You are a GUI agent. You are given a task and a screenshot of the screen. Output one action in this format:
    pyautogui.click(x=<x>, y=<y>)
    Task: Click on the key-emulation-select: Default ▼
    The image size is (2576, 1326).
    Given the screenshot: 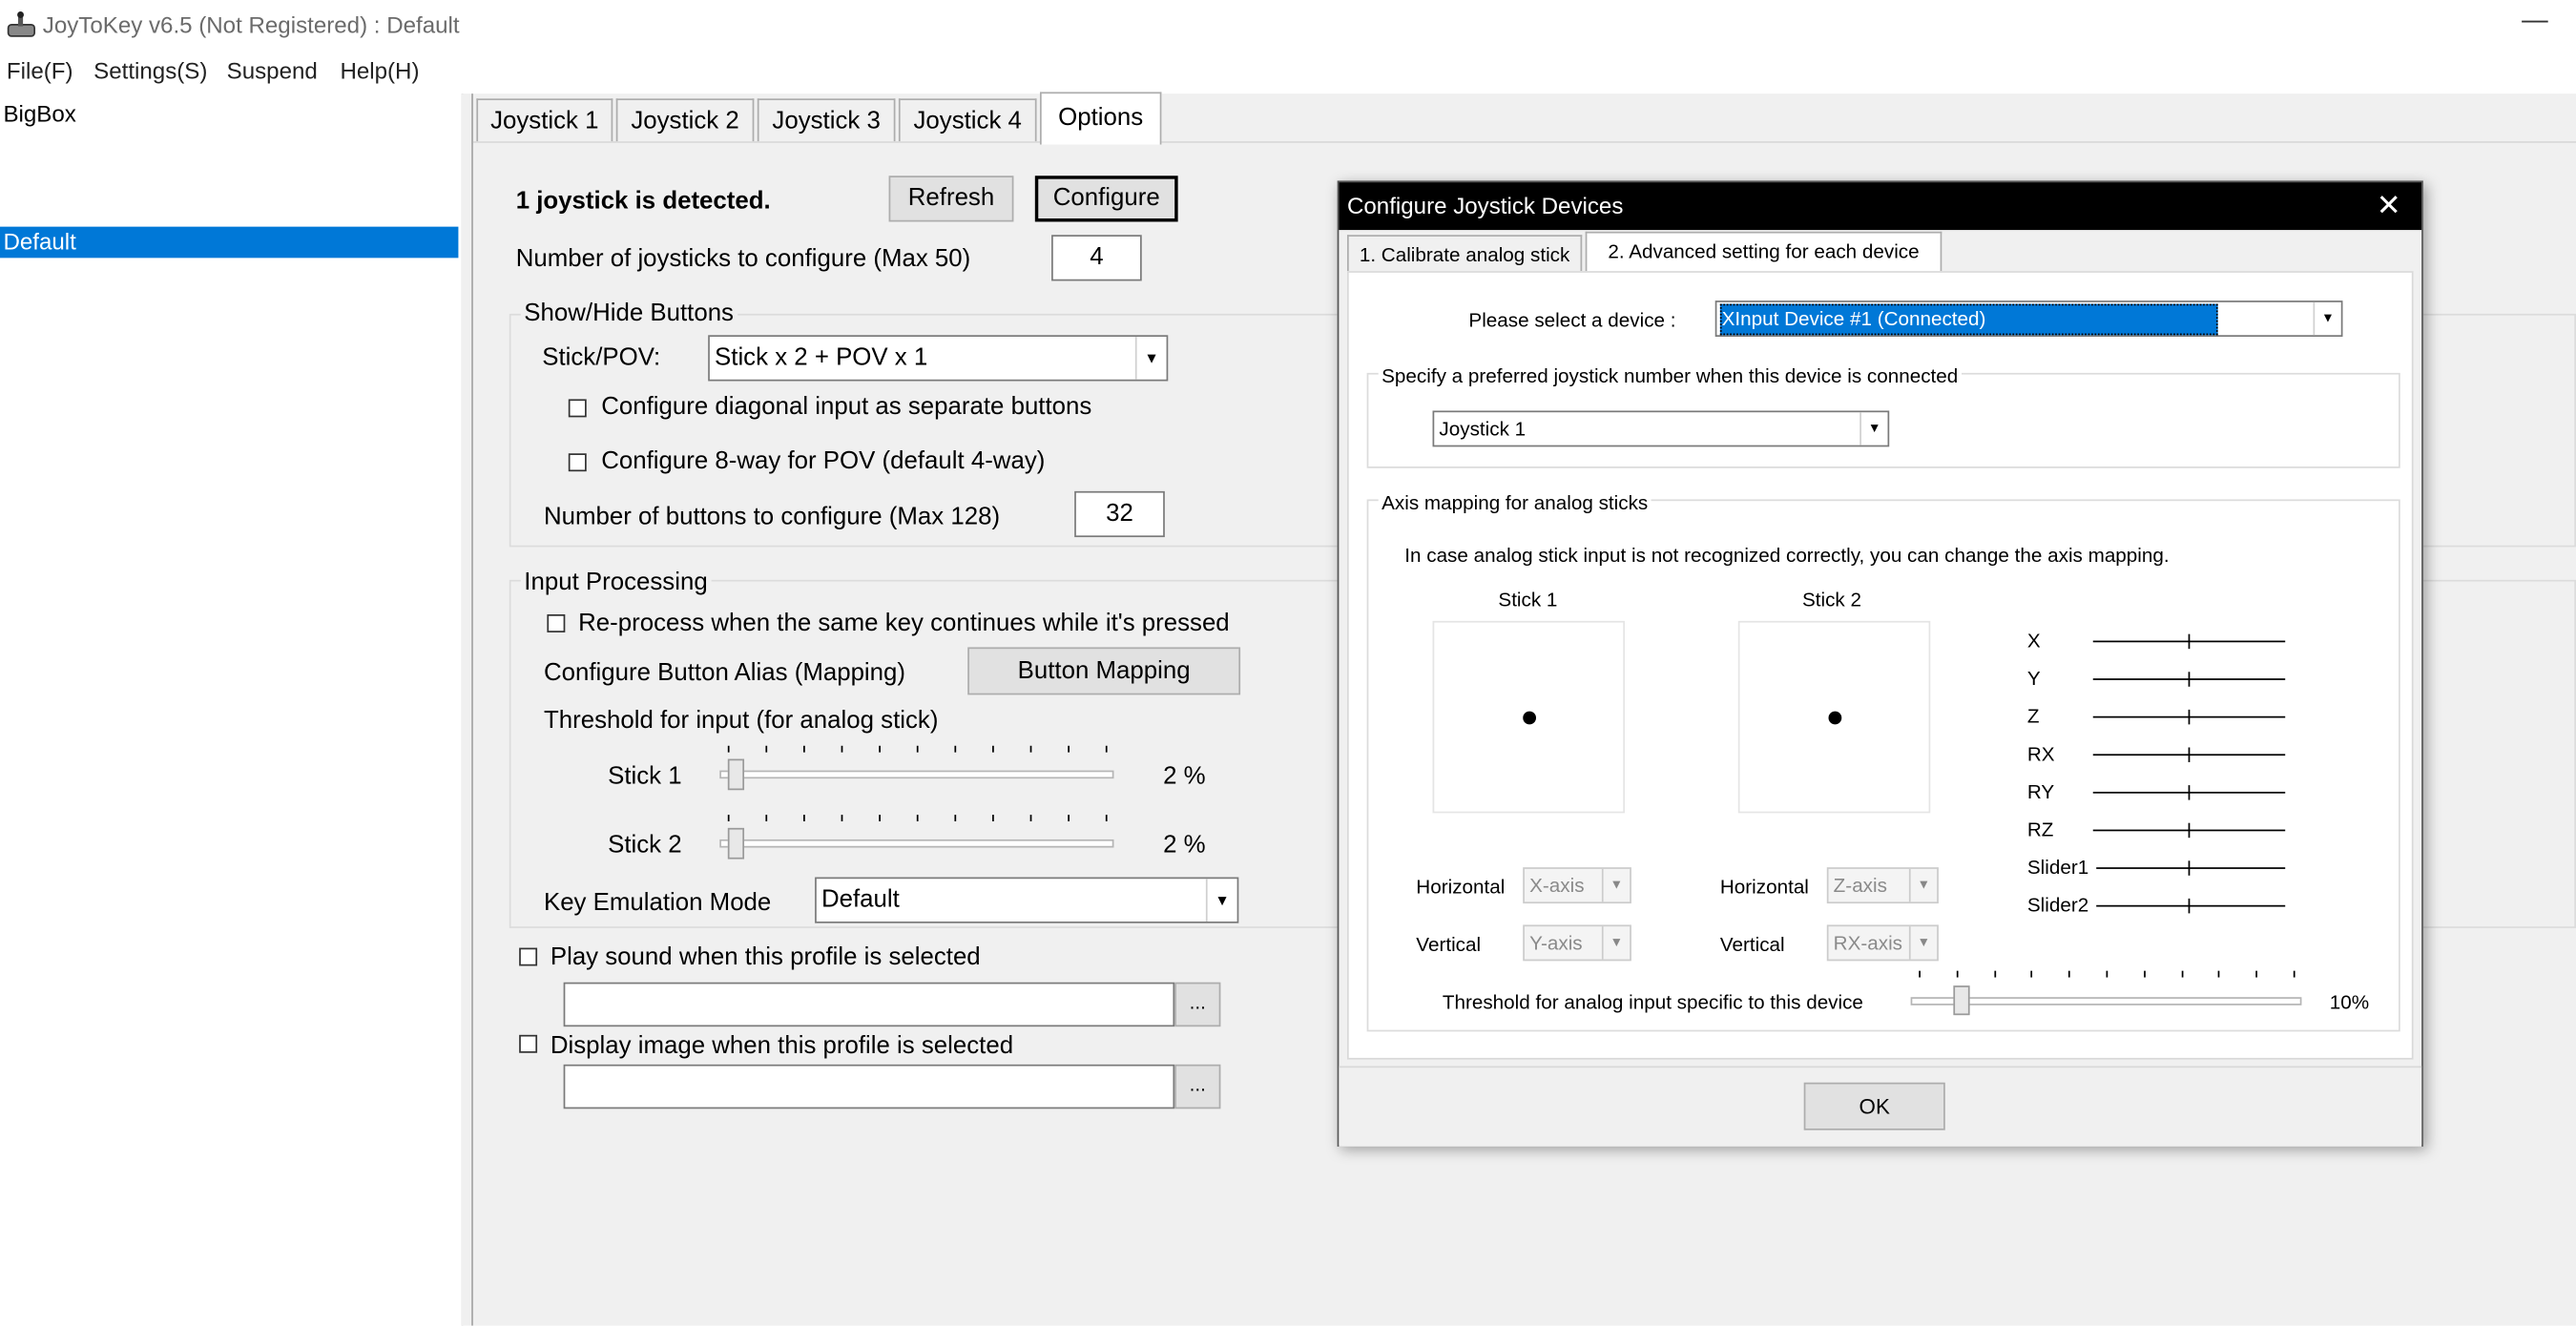 What is the action you would take?
    pyautogui.click(x=1027, y=900)
    